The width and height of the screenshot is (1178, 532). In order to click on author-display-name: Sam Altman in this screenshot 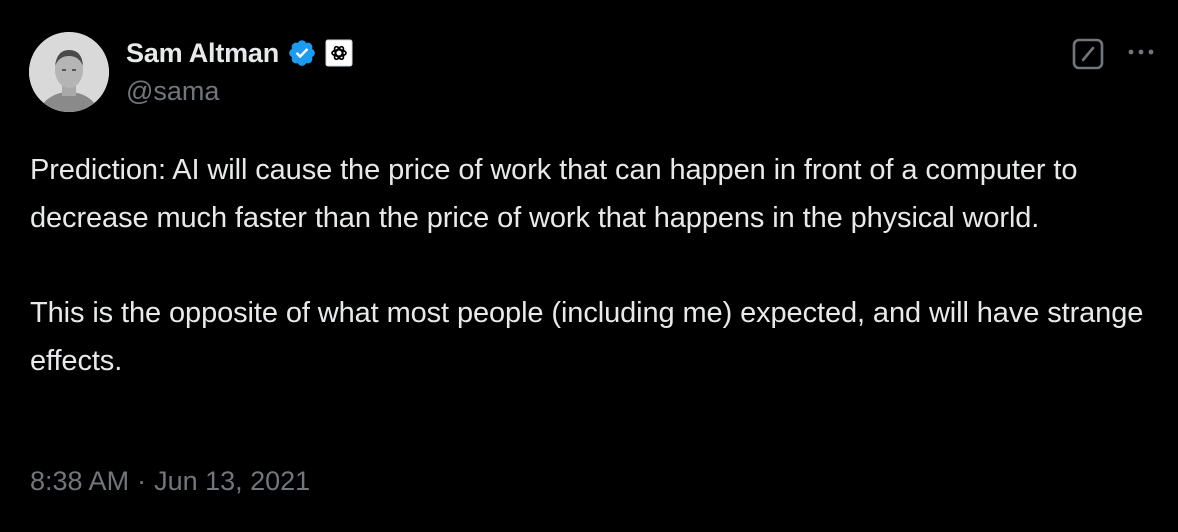, I will do `click(202, 53)`.